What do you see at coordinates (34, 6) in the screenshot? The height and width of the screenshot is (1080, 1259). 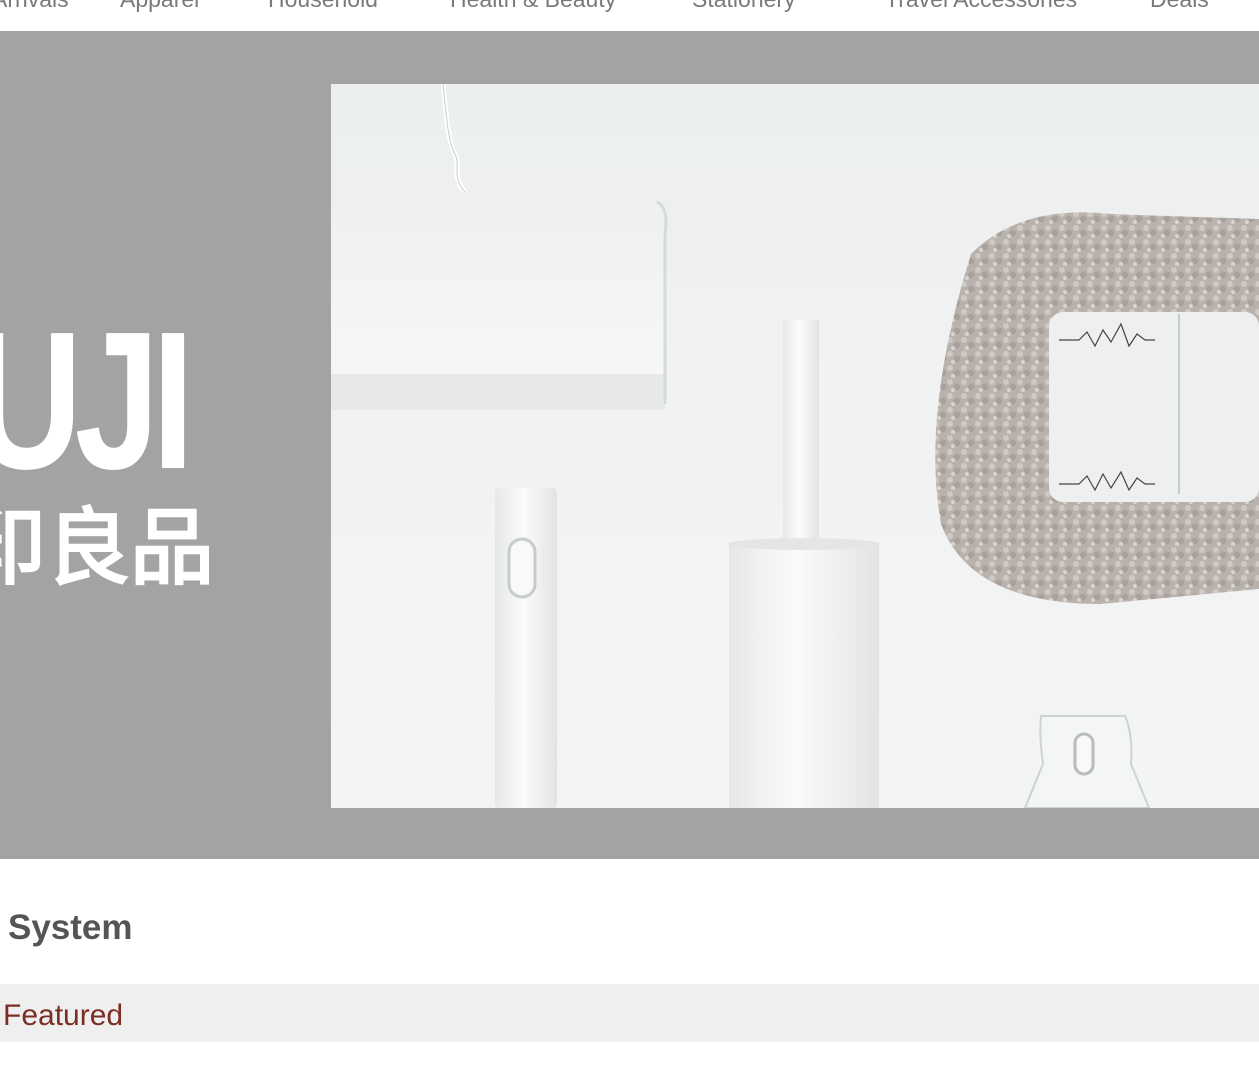 I see `nav-item-arrivals: Arrivals` at bounding box center [34, 6].